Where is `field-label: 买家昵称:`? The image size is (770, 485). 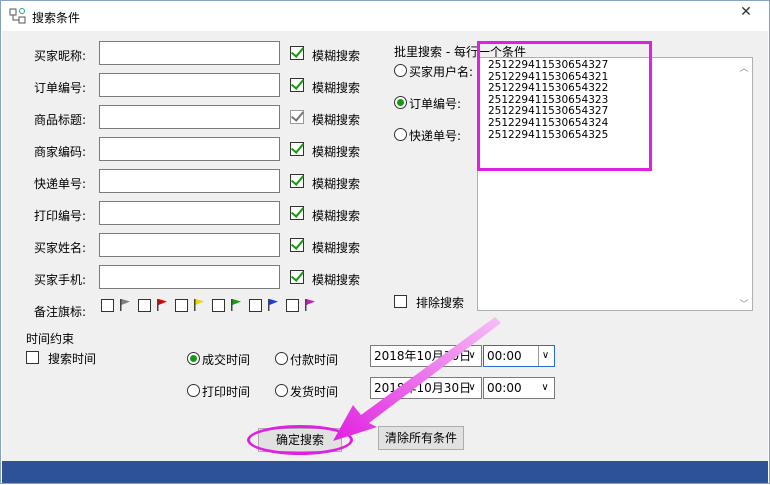
field-label: 买家昵称: is located at coordinates (60, 56).